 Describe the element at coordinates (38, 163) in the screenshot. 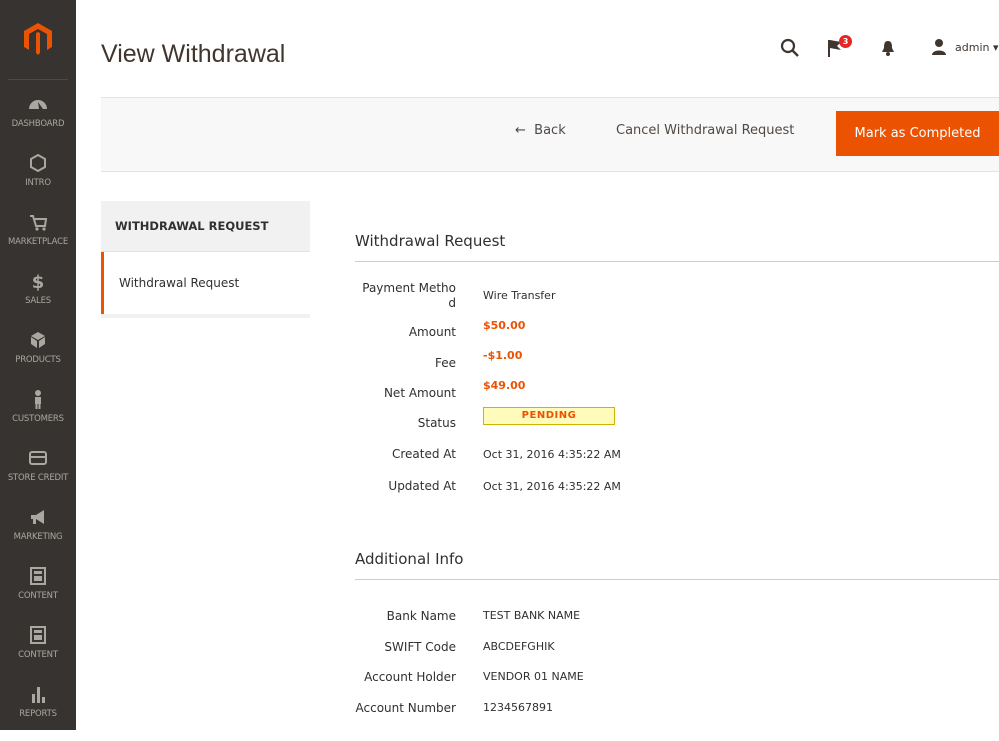

I see `hexagon-icon` at that location.